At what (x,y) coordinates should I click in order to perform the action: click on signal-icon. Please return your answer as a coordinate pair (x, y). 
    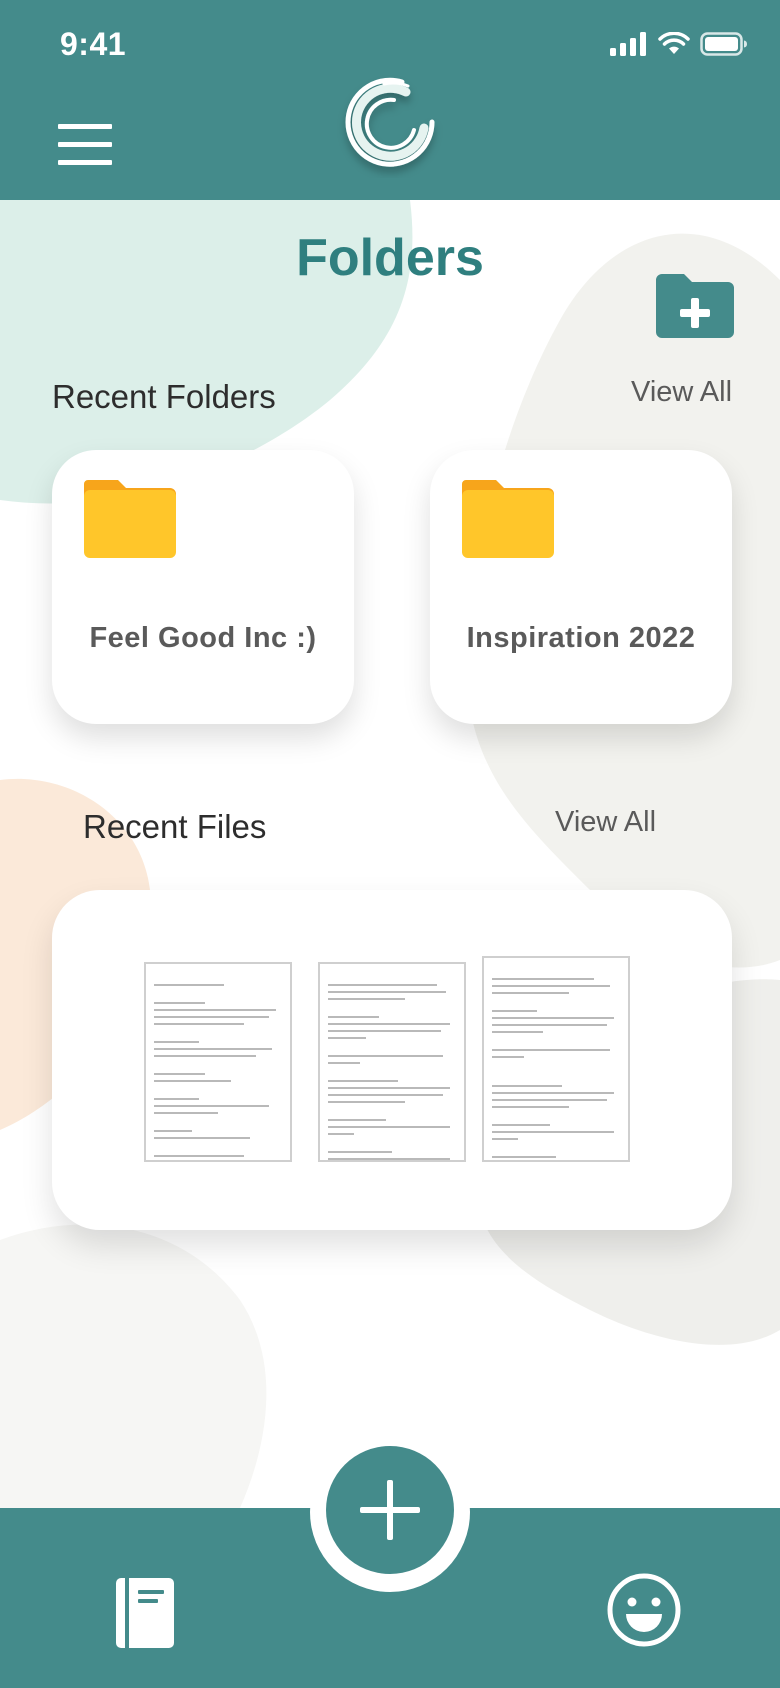
    Looking at the image, I should click on (628, 44).